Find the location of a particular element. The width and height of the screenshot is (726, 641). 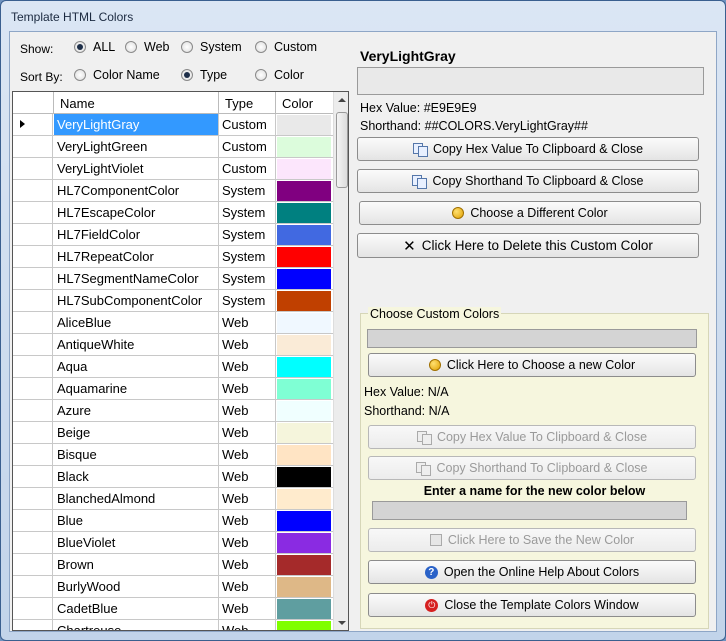

table-row: Blue Web is located at coordinates (173, 521).